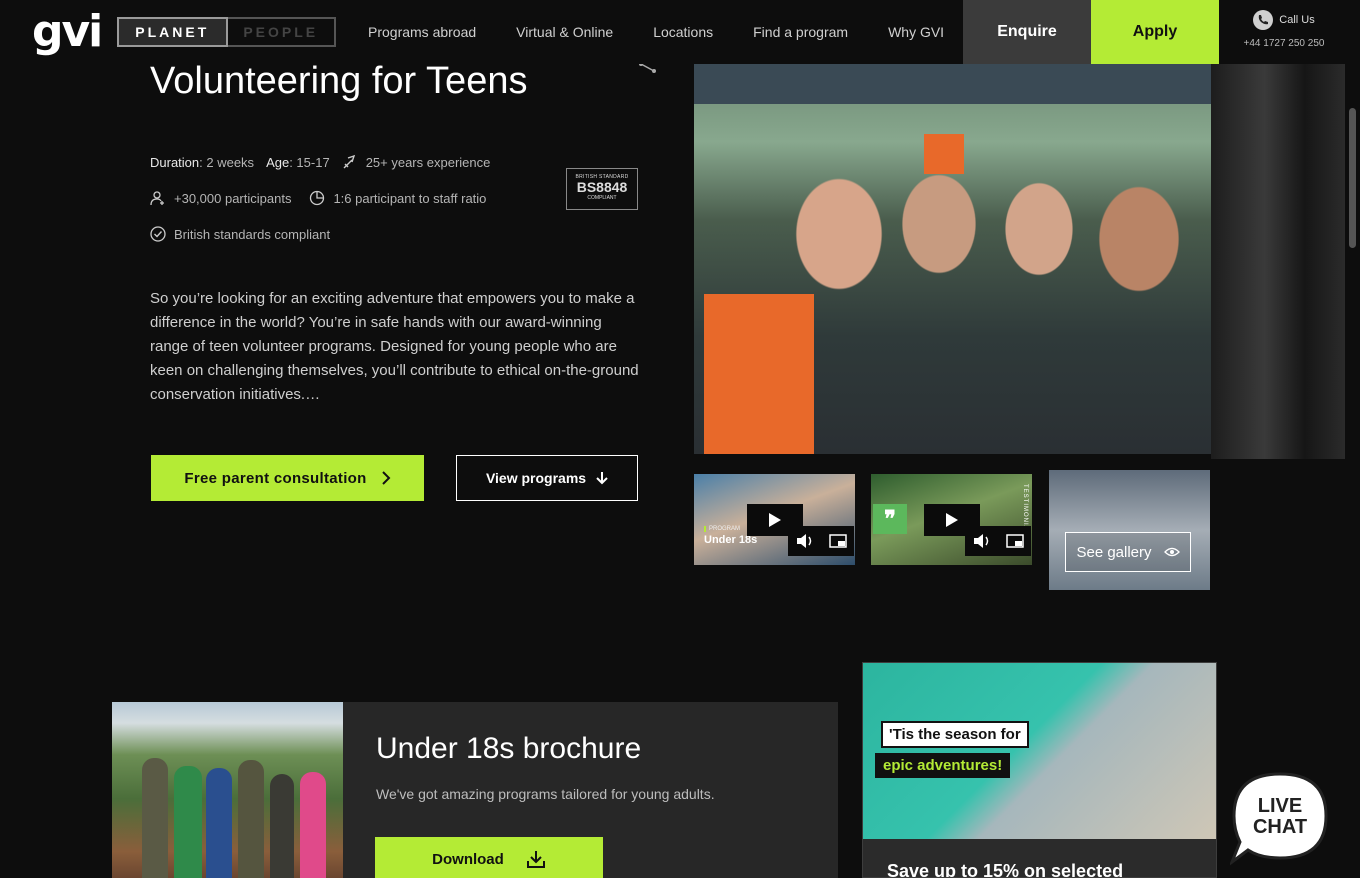 The image size is (1360, 878). I want to click on nav-virtual-online: Virtual & Online, so click(564, 32).